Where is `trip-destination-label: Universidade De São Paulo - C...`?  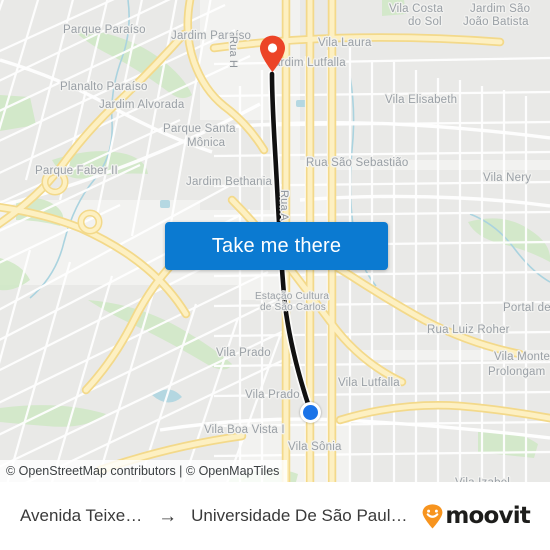 trip-destination-label: Universidade De São Paulo - C... is located at coordinates (299, 516).